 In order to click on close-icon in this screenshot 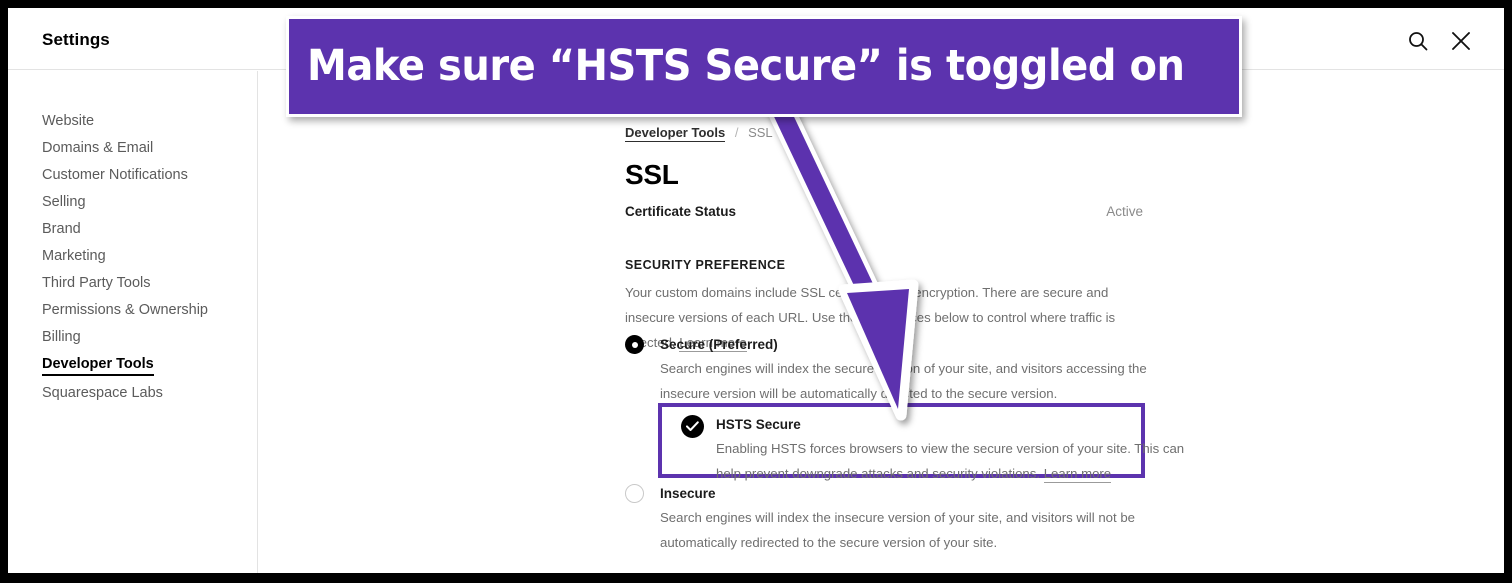, I will do `click(1461, 41)`.